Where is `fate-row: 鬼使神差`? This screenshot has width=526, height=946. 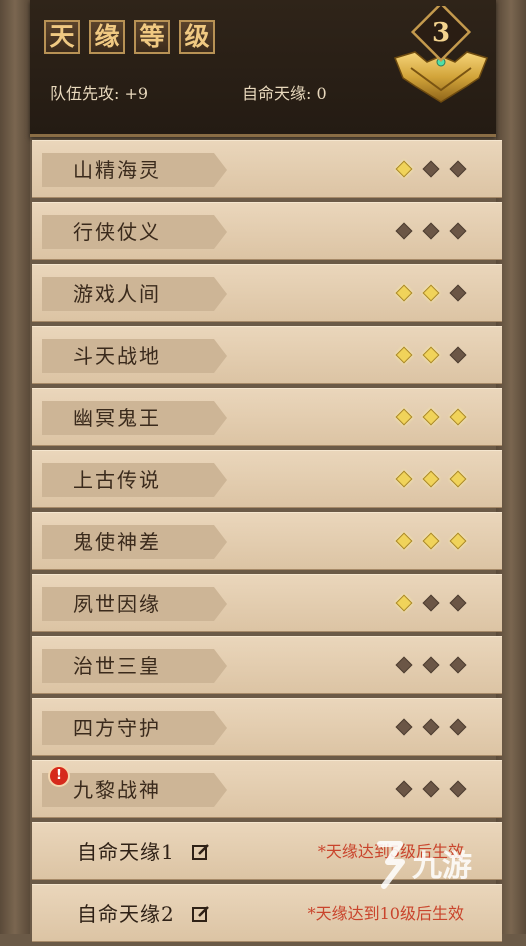 fate-row: 鬼使神差 is located at coordinates (267, 541).